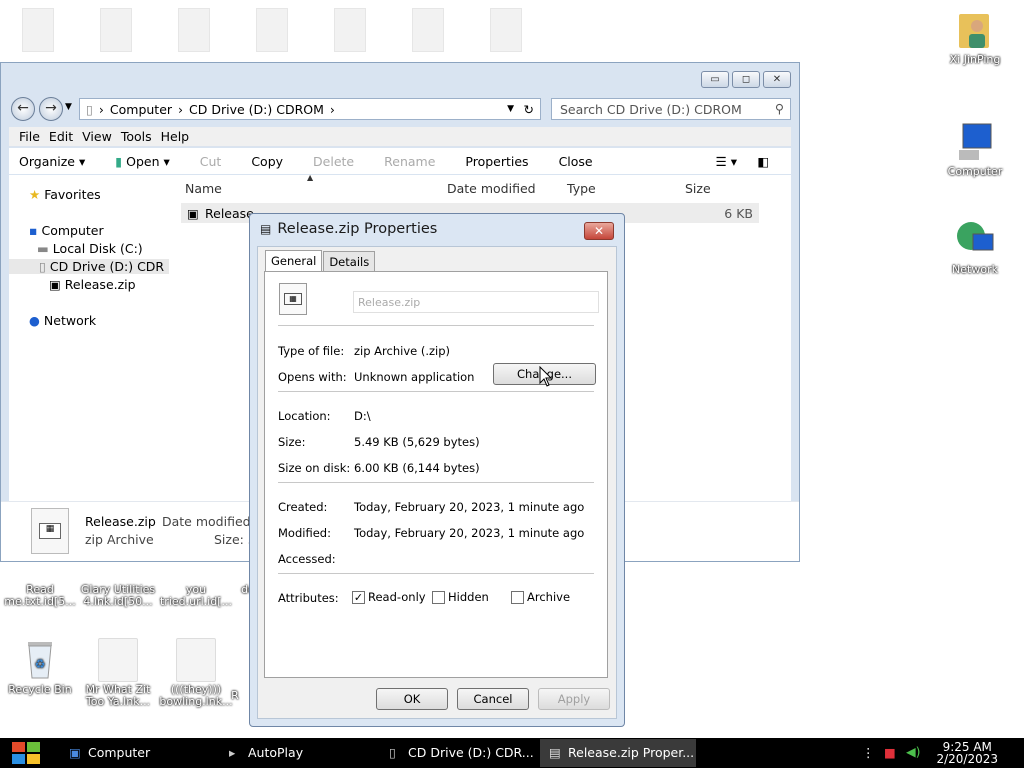 The height and width of the screenshot is (768, 1024). I want to click on nav-network: ● Network, so click(62, 320).